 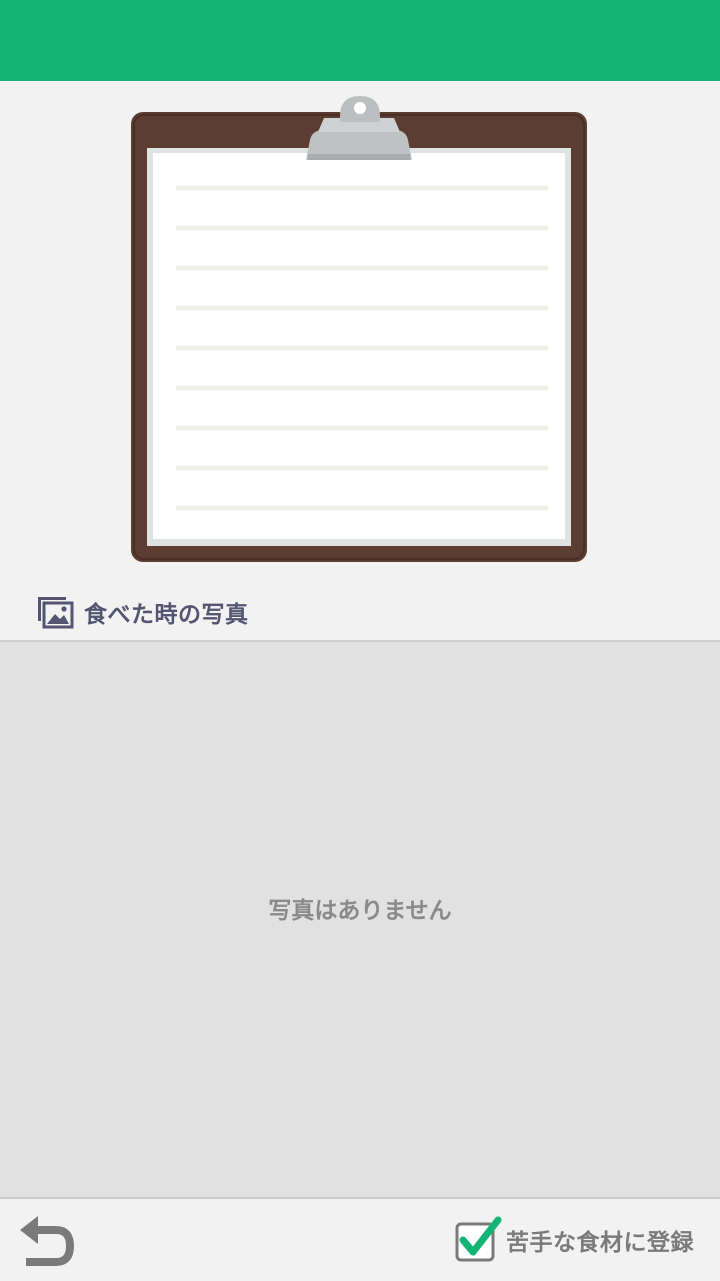 I want to click on section-title: 食べた時の写真, so click(x=166, y=615).